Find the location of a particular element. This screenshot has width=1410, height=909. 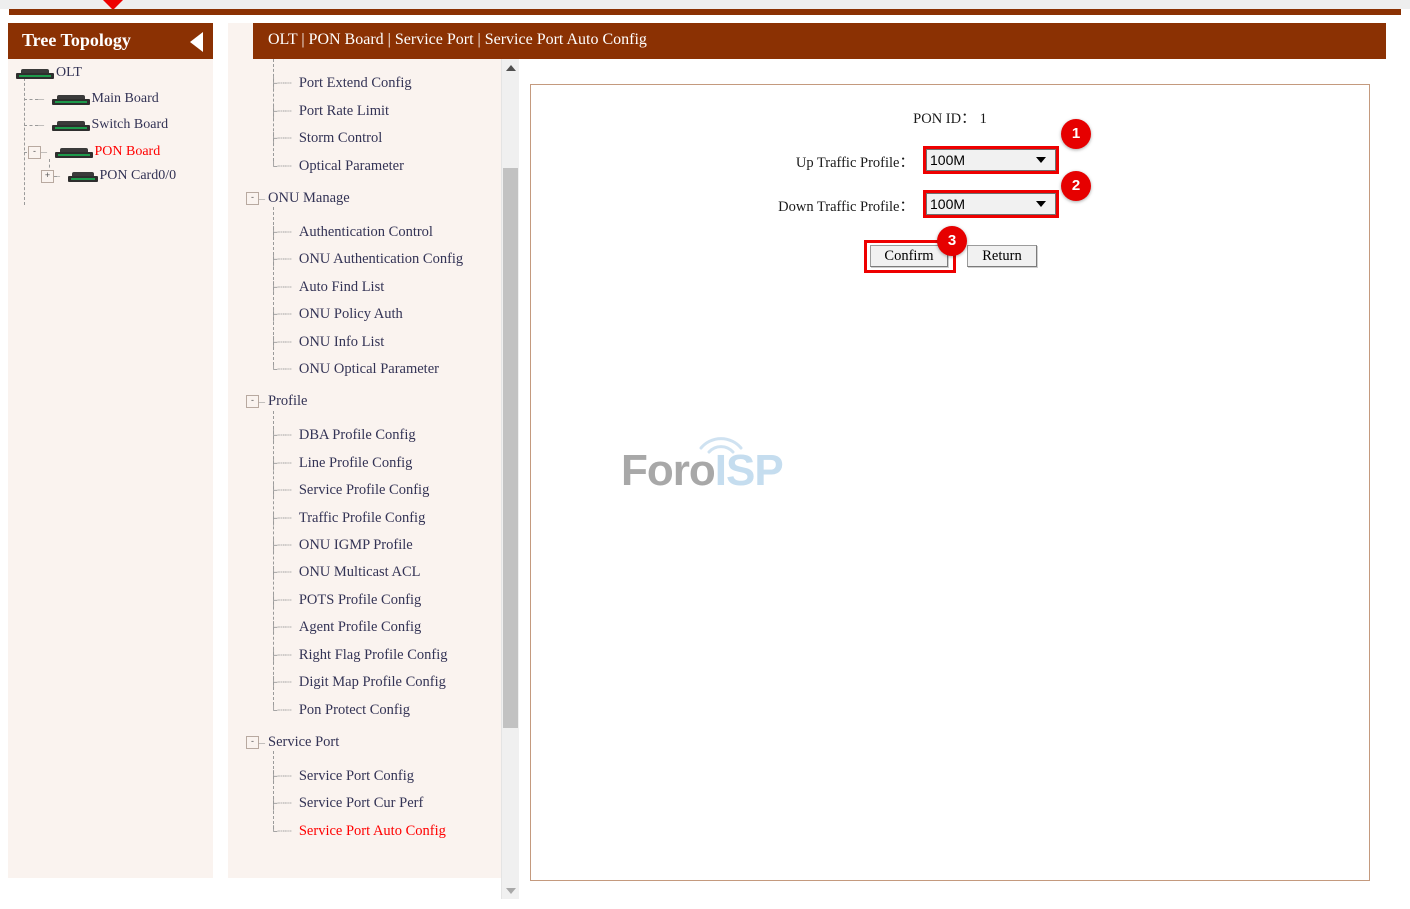

menu-item-label: DBA Profile Config is located at coordinates (357, 435).